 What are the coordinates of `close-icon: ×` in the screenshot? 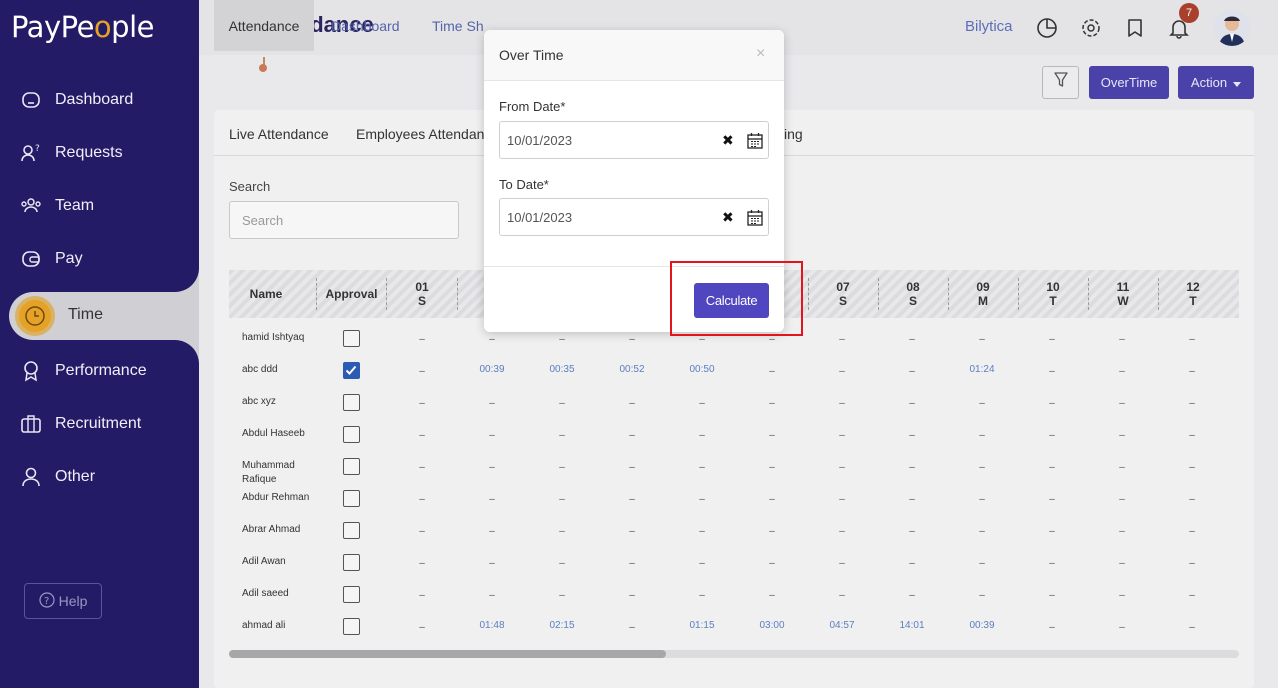 It's located at (760, 54).